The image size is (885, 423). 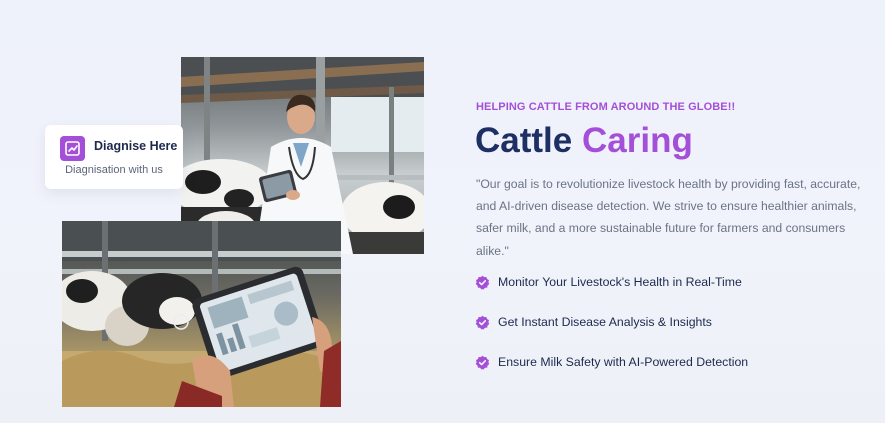 I want to click on chart-edit-icon, so click(x=72, y=148).